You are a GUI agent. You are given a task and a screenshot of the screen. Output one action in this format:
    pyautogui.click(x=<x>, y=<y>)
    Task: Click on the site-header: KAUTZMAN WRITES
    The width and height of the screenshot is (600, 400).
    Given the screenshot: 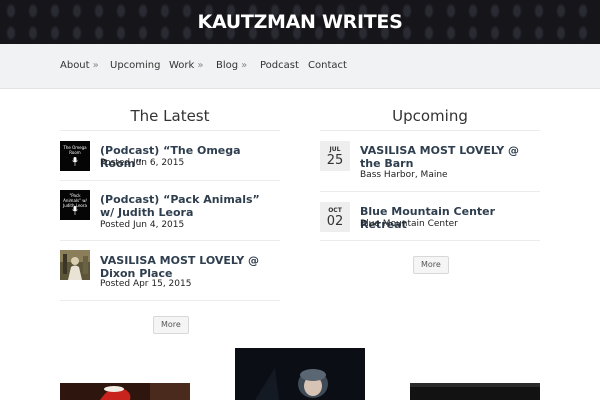 What is the action you would take?
    pyautogui.click(x=300, y=22)
    